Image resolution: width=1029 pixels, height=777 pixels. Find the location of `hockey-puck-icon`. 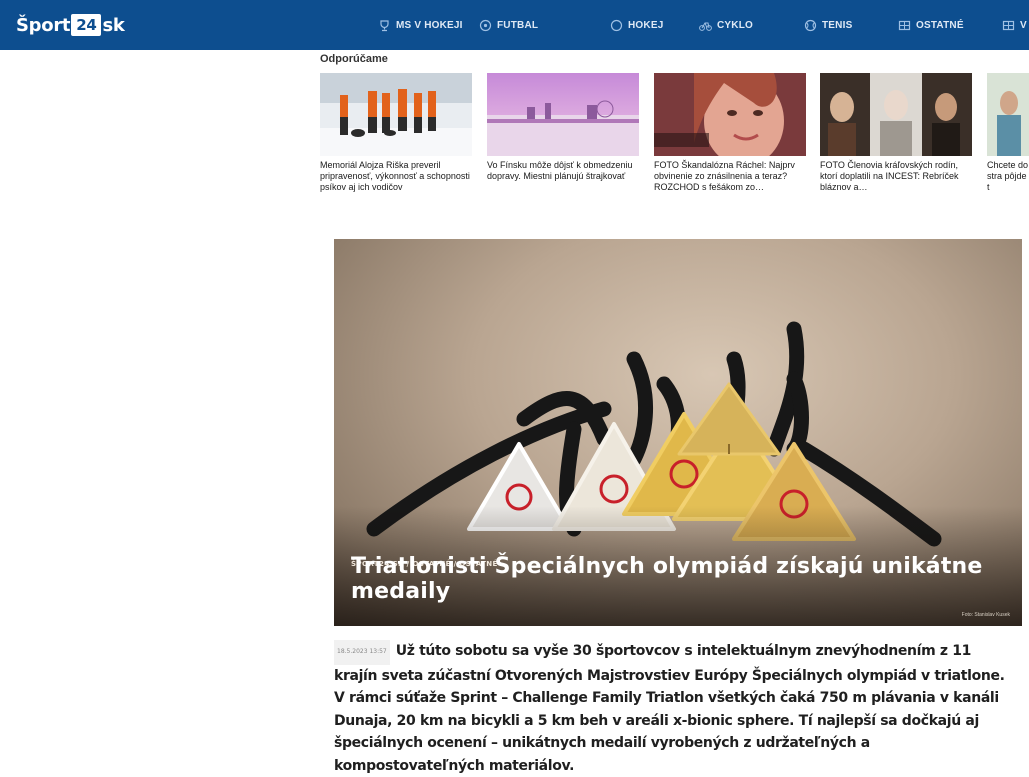

hockey-puck-icon is located at coordinates (616, 25).